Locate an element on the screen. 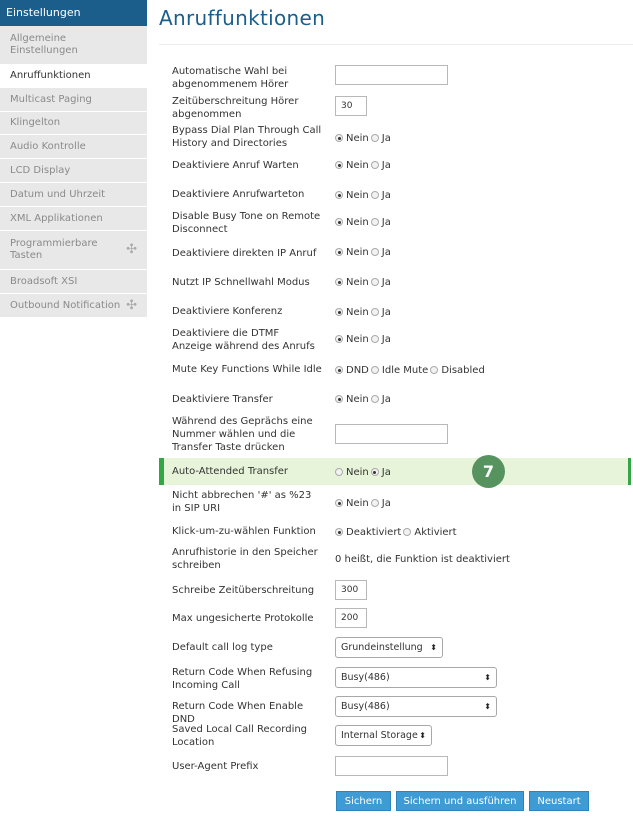 Image resolution: width=633 pixels, height=816 pixels. radio-option: Deaktiviert is located at coordinates (368, 532).